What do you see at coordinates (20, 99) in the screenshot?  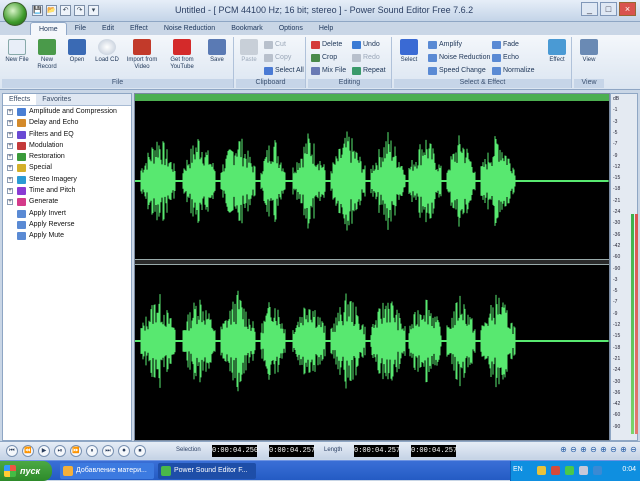 I see `tab-effects: Effects` at bounding box center [20, 99].